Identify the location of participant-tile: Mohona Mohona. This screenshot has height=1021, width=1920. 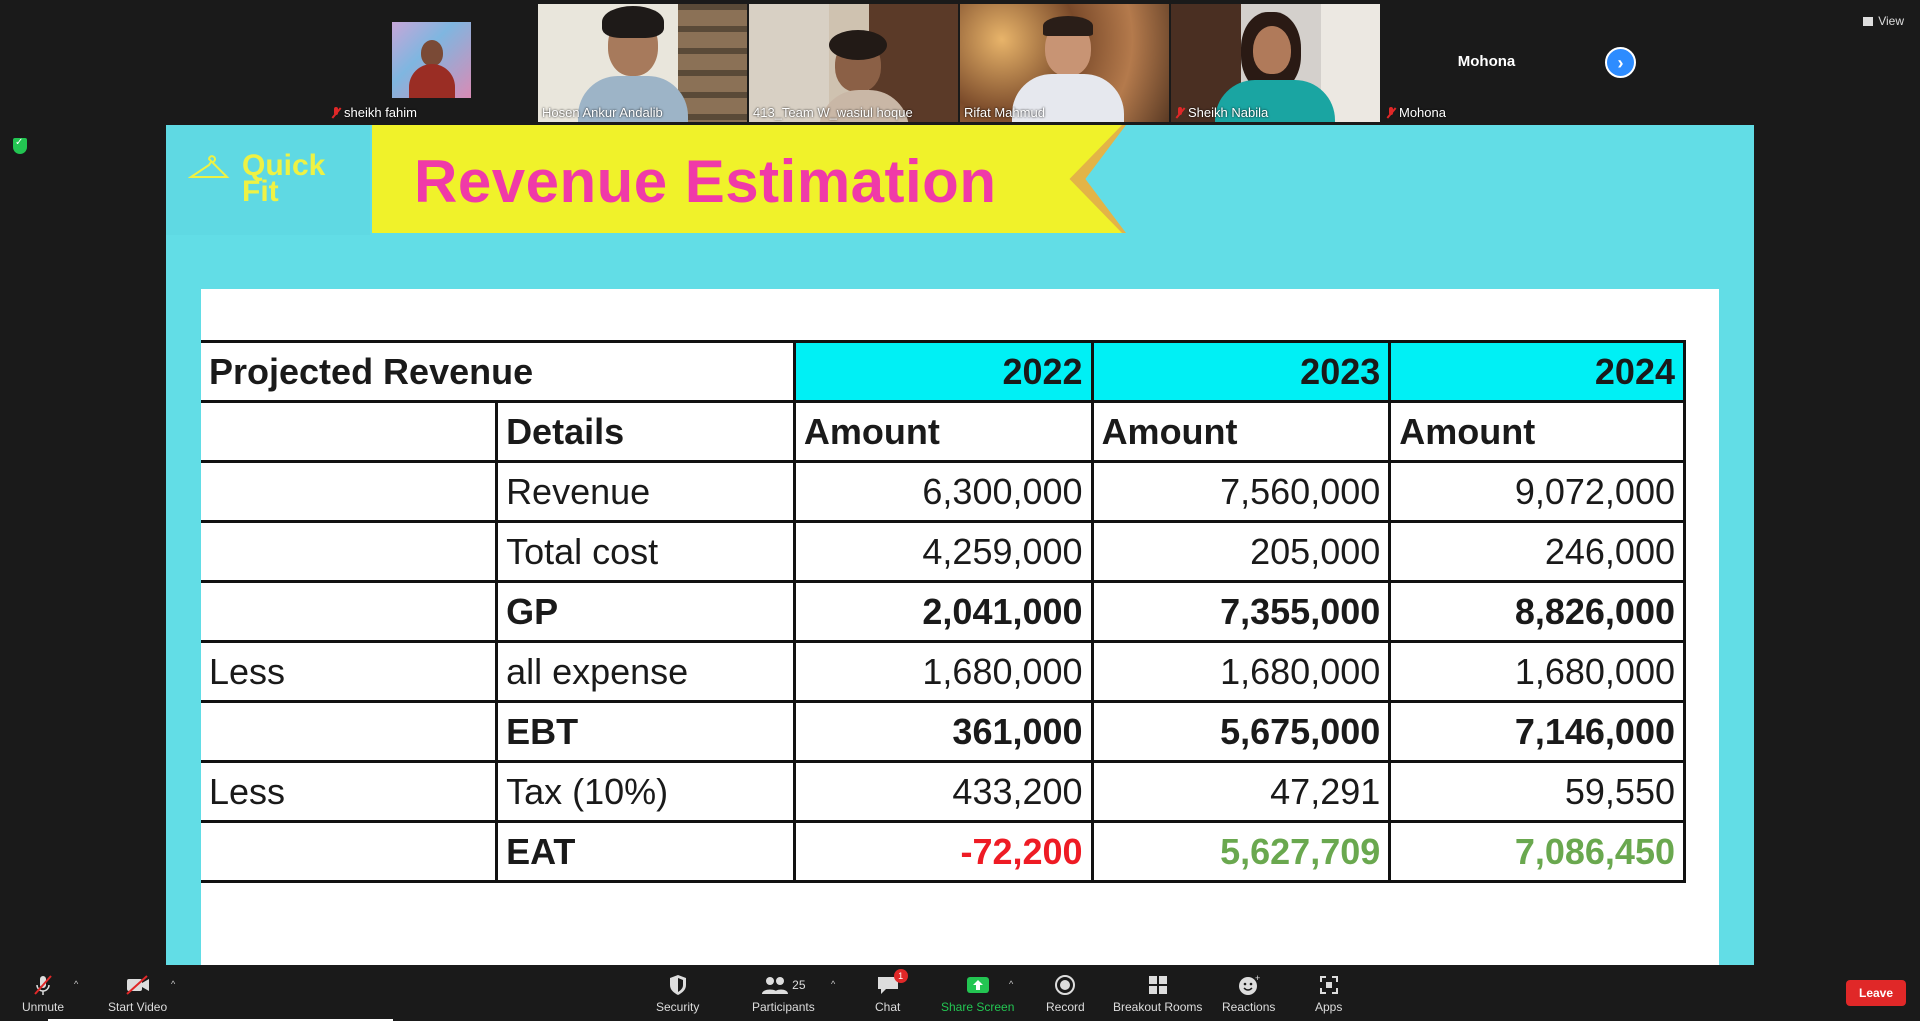
(1486, 63).